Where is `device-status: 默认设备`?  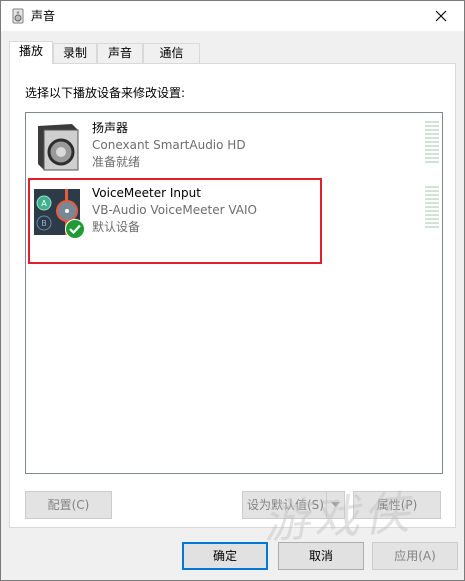
device-status: 默认设备 is located at coordinates (116, 227).